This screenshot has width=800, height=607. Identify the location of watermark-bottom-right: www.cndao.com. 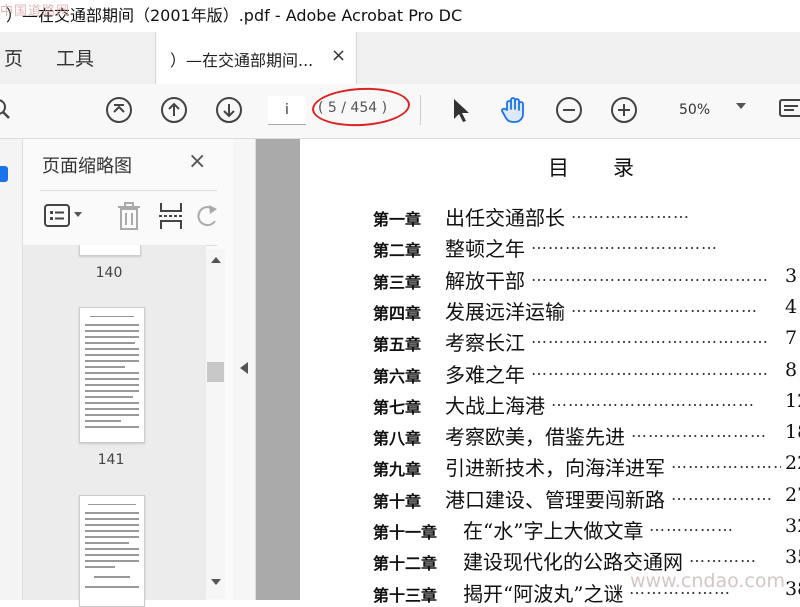
(708, 581).